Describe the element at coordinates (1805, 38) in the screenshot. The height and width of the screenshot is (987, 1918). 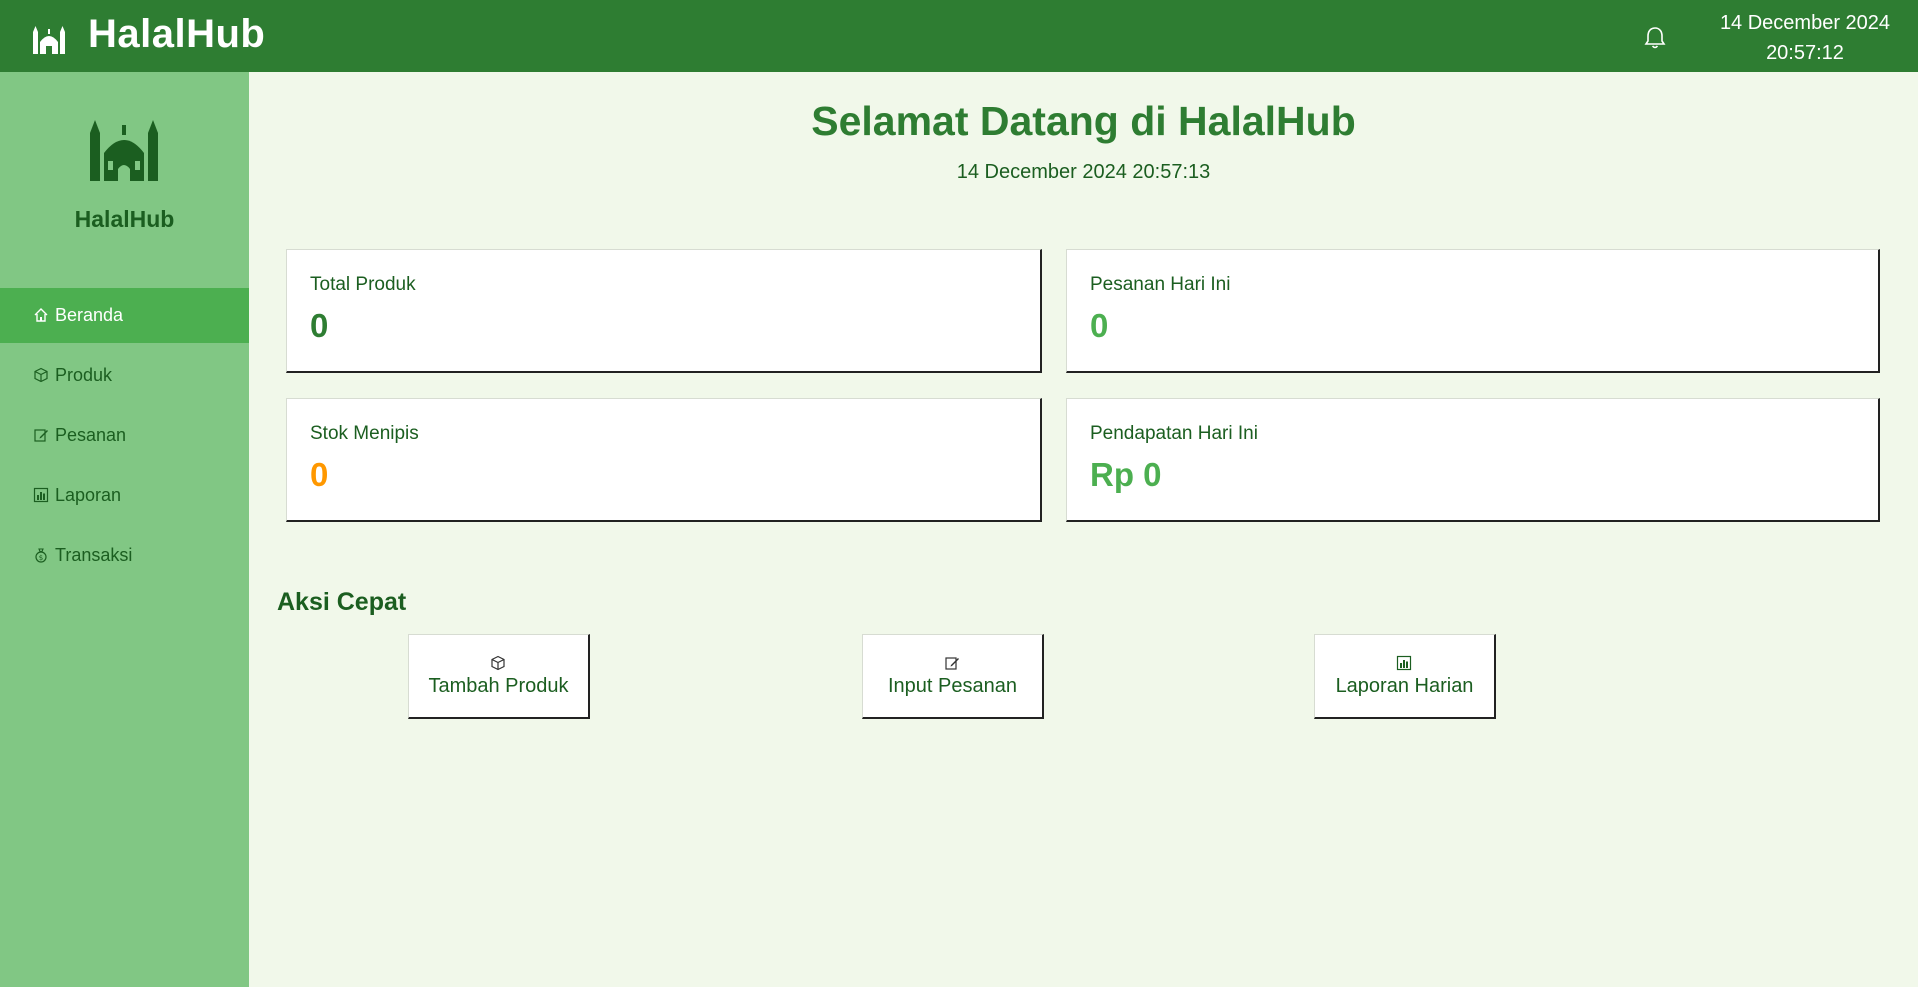
I see `header-clock: 14 December 2024 20:57:12` at that location.